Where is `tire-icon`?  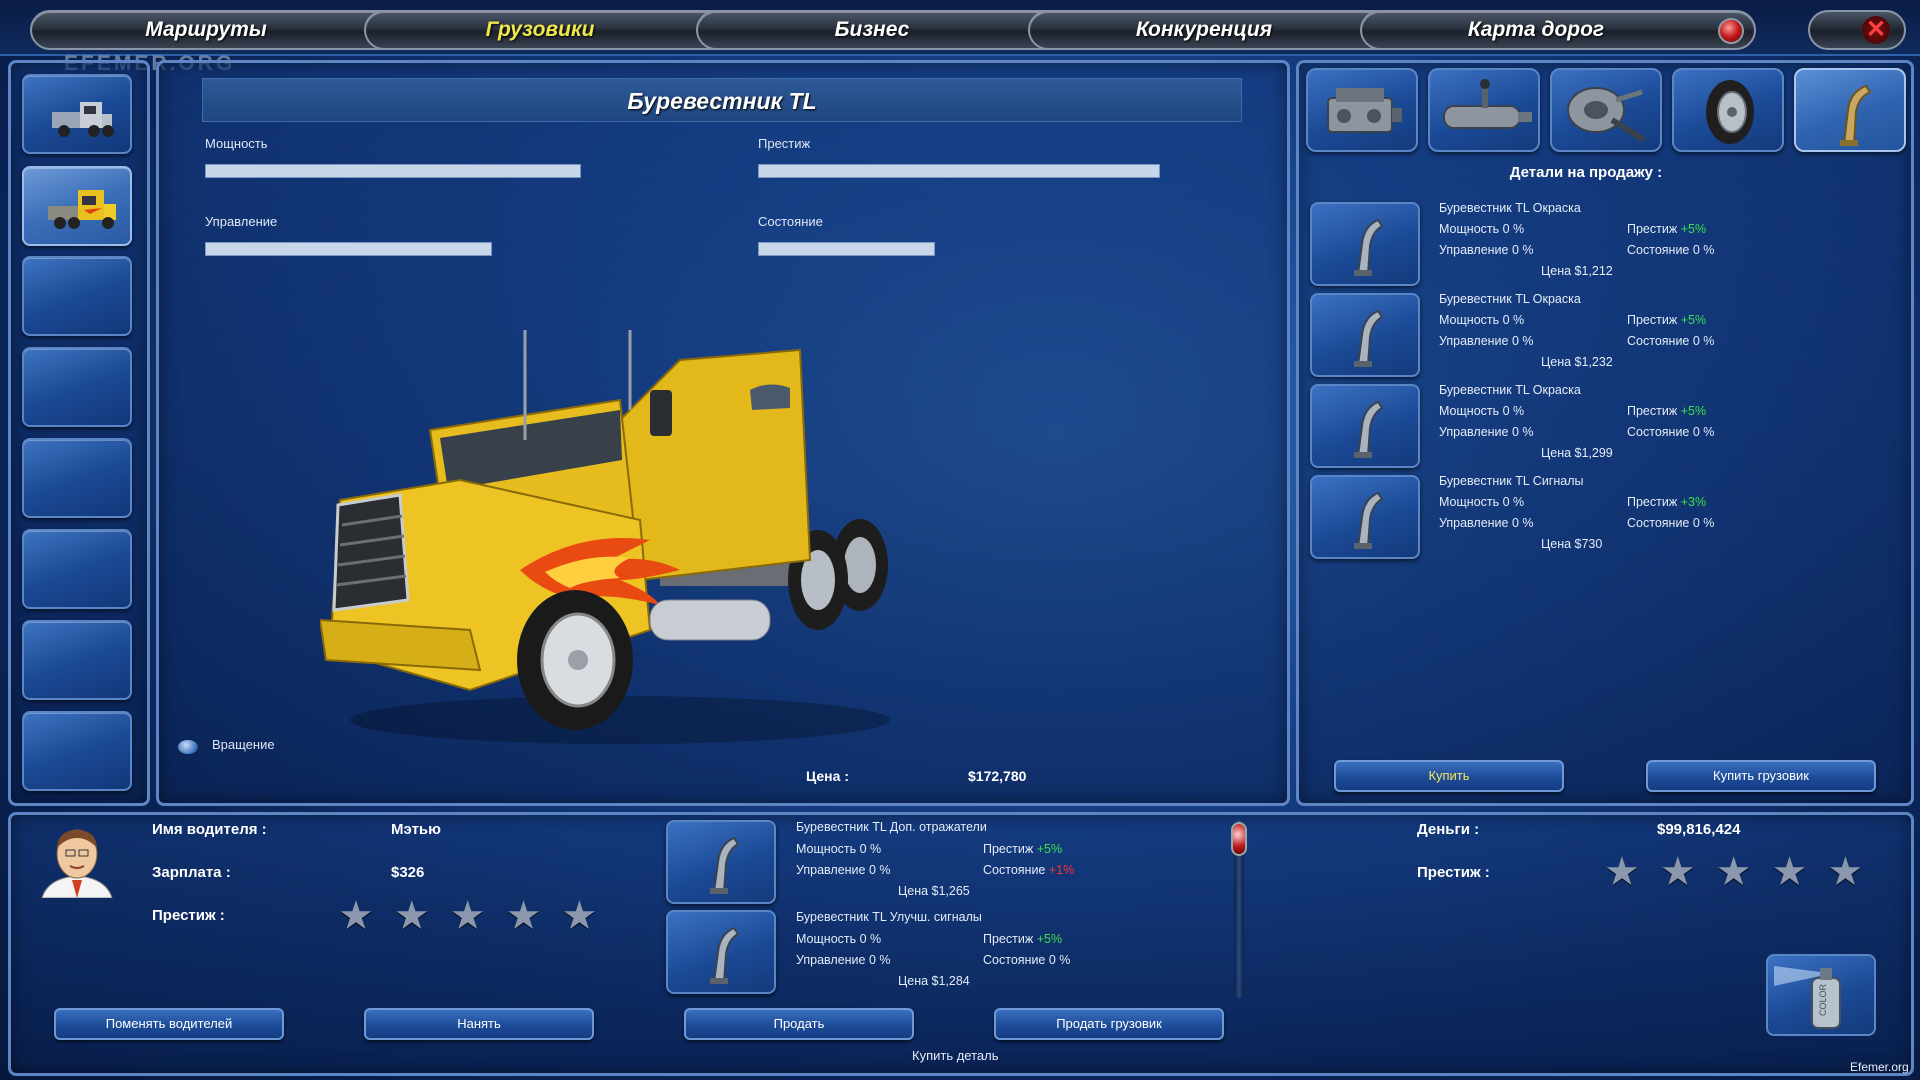
tire-icon is located at coordinates (1730, 112).